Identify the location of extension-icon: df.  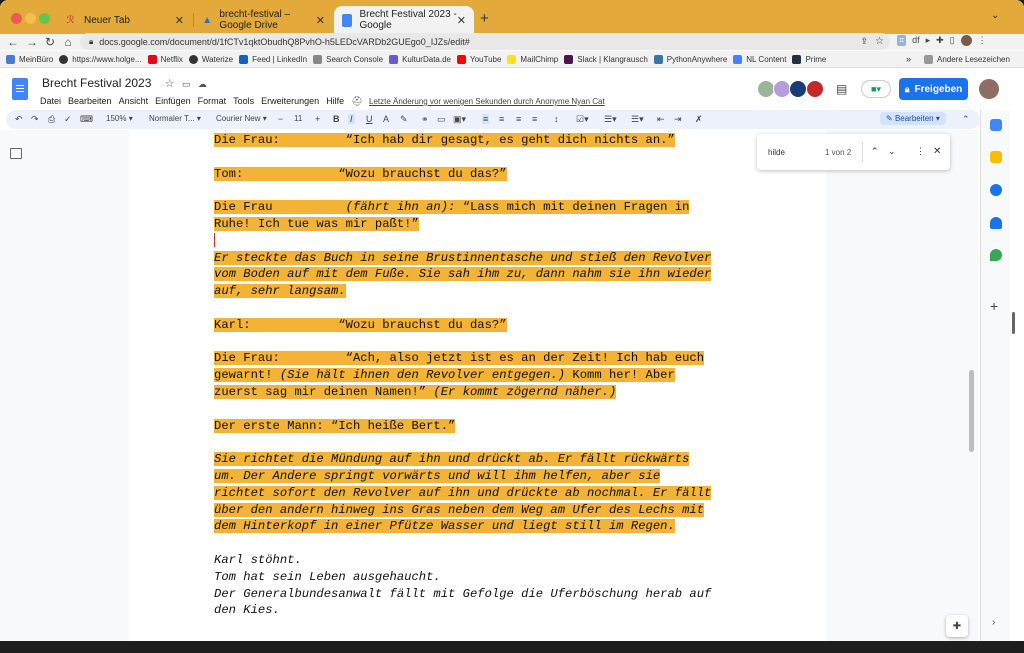
(916, 40).